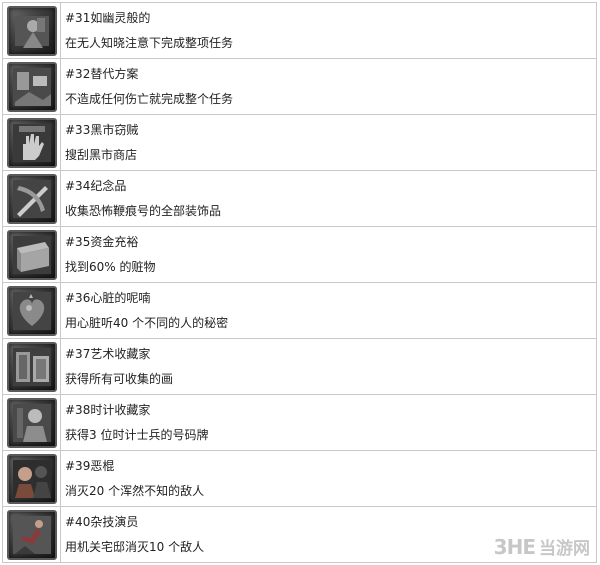  What do you see at coordinates (102, 521) in the screenshot?
I see `achievement-title: #40杂技演员` at bounding box center [102, 521].